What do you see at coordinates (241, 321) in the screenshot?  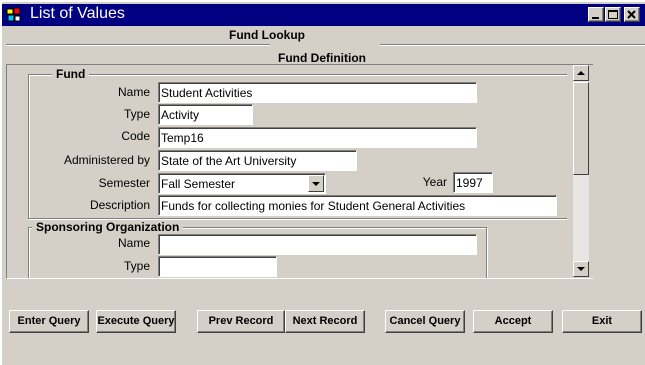 I see `prev-record-button: Prev Record` at bounding box center [241, 321].